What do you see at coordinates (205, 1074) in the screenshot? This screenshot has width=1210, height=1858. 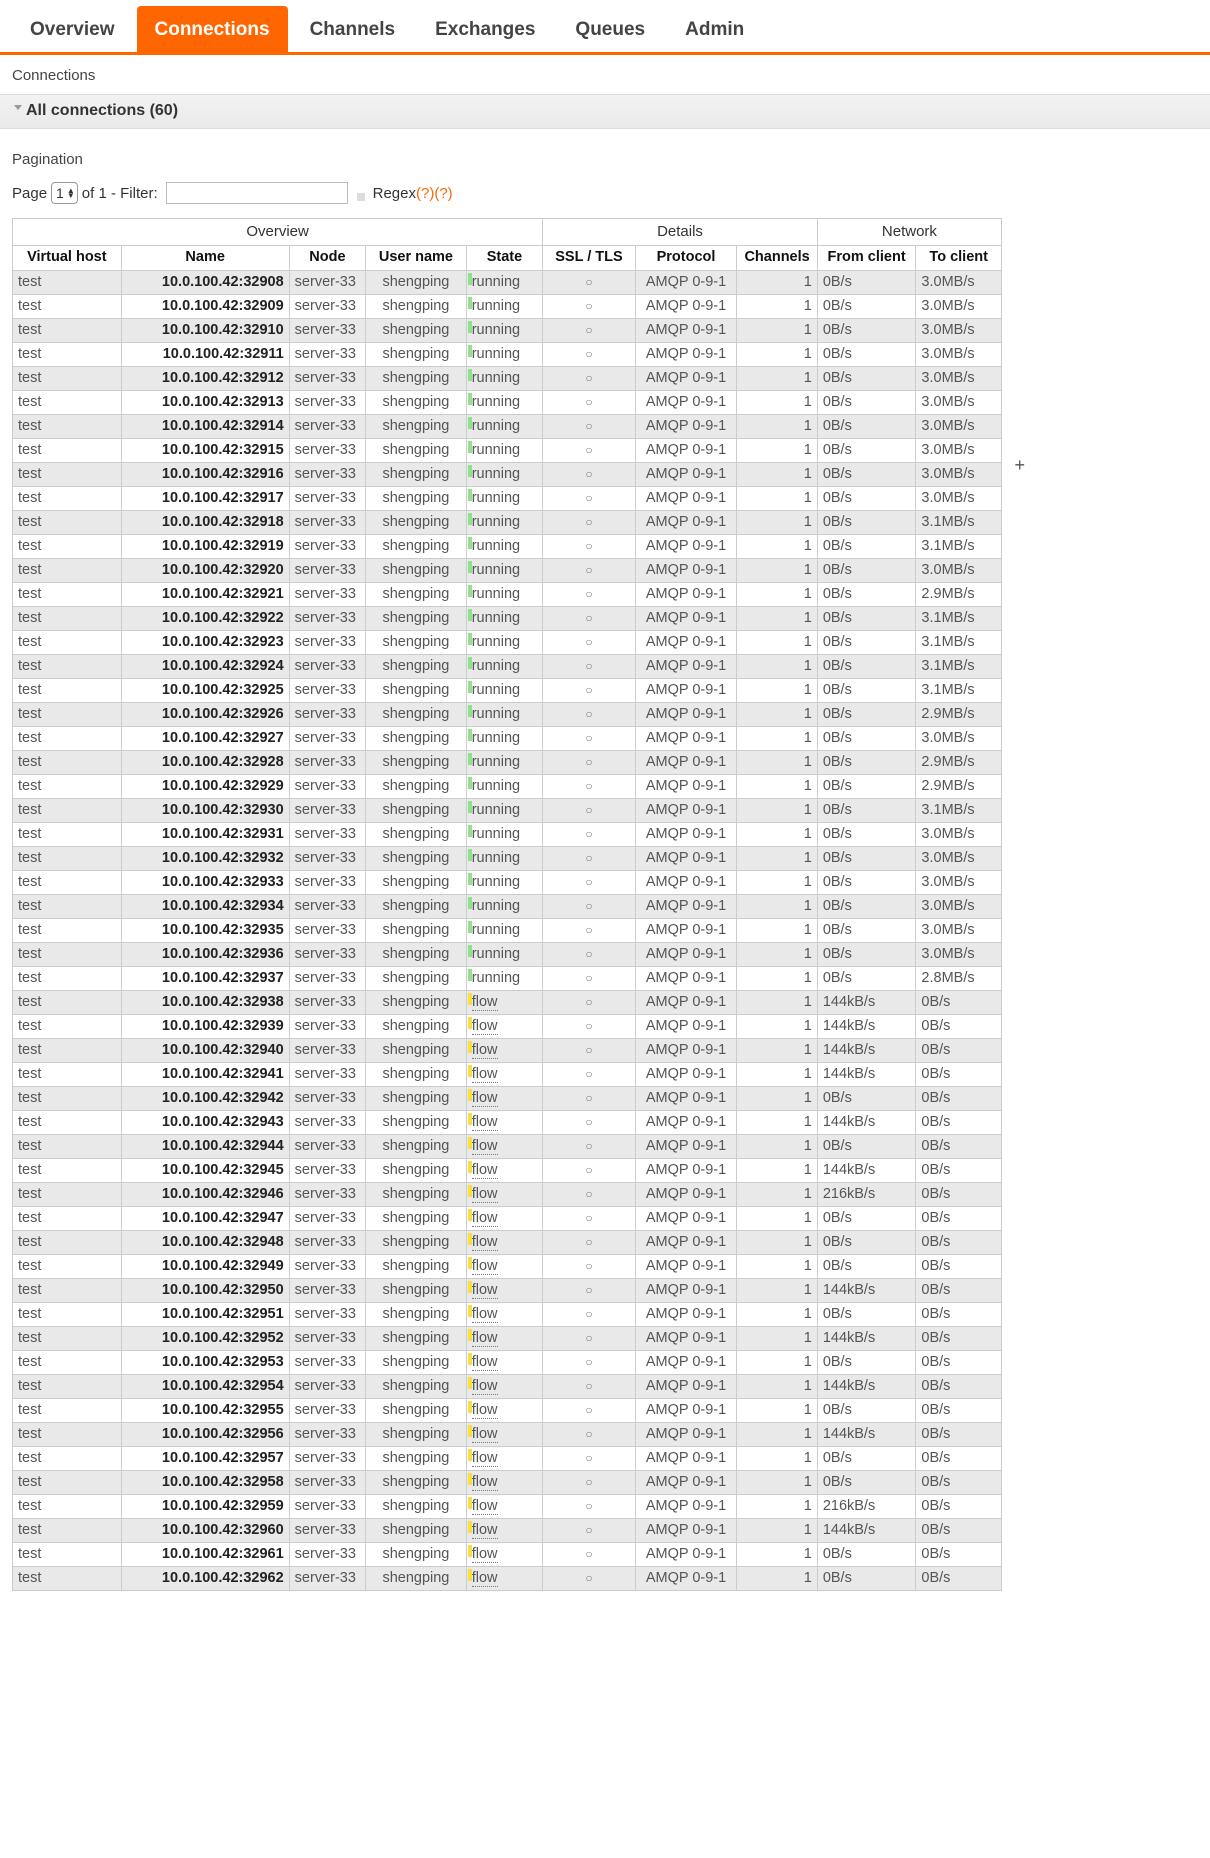 I see `cell-name: 10.0.100.42:32941` at bounding box center [205, 1074].